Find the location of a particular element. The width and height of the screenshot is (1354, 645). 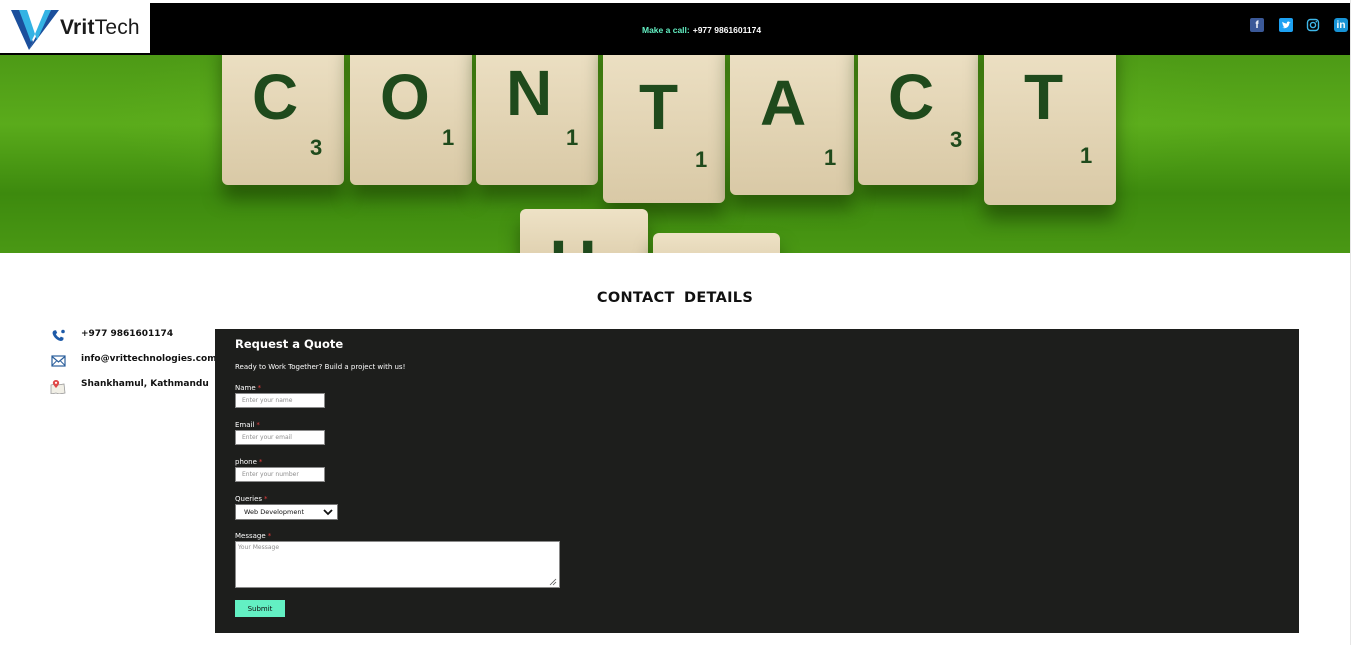

scroll-divider is located at coordinates (1350, 322).